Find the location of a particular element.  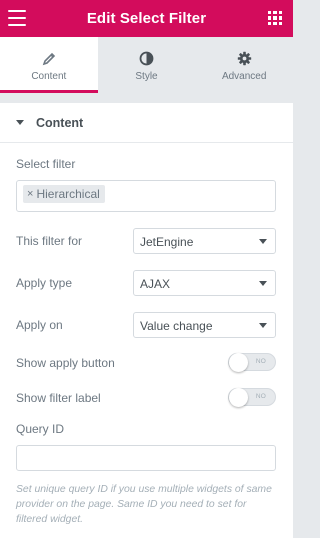

pencil-icon is located at coordinates (49, 58).